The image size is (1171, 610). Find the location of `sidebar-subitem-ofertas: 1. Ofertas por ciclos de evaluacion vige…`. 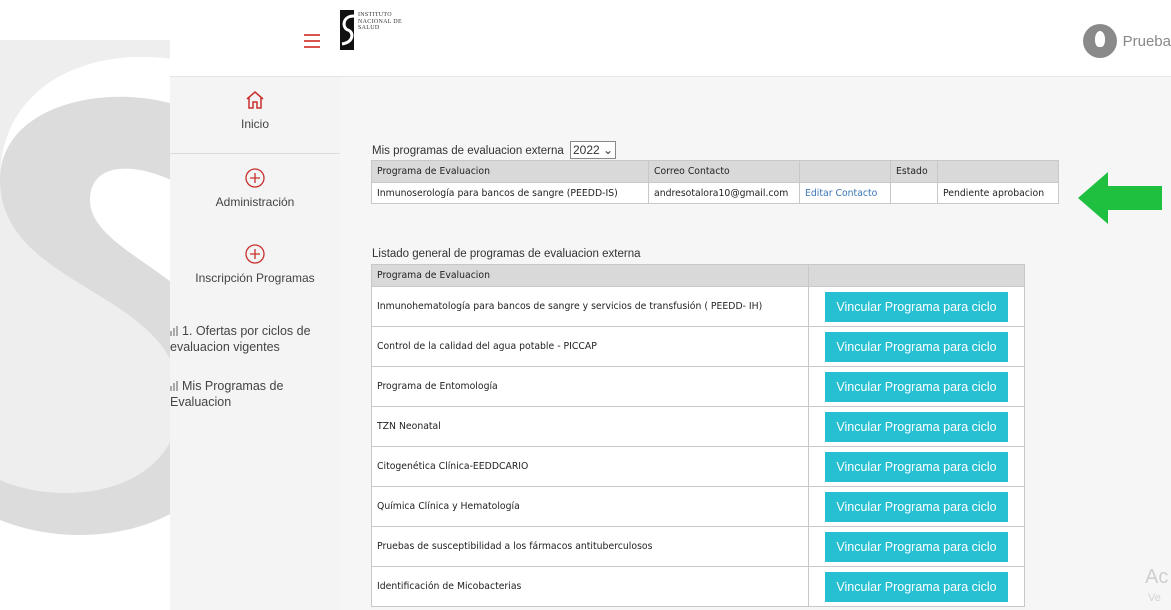

sidebar-subitem-ofertas: 1. Ofertas por ciclos de evaluacion vige… is located at coordinates (255, 339).